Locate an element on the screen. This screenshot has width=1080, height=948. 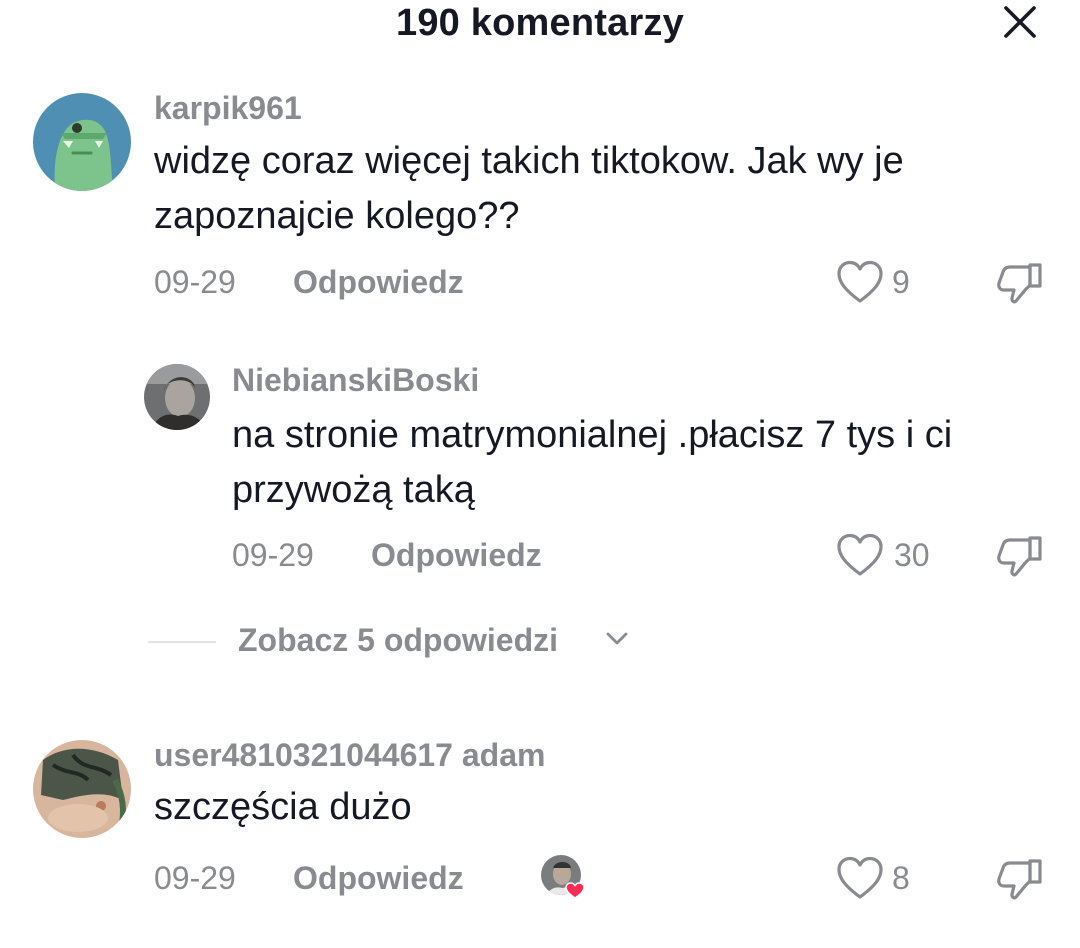
like-count: 8 is located at coordinates (901, 878).